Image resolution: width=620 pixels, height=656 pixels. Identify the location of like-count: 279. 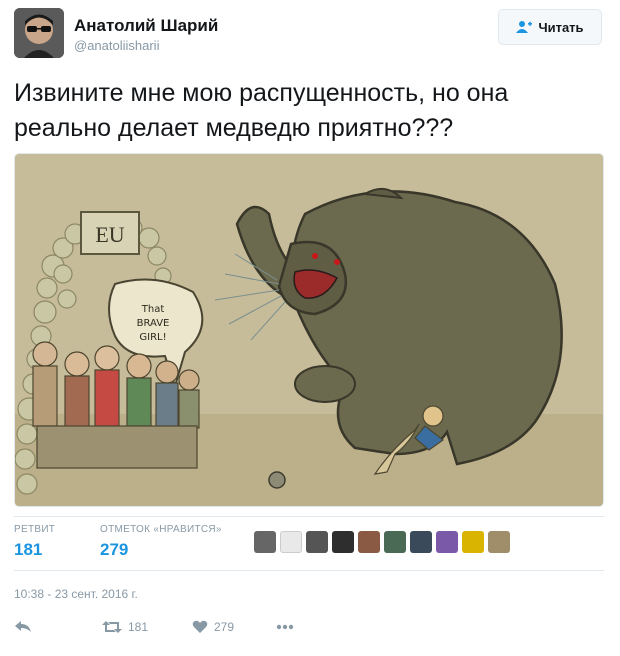
(224, 627).